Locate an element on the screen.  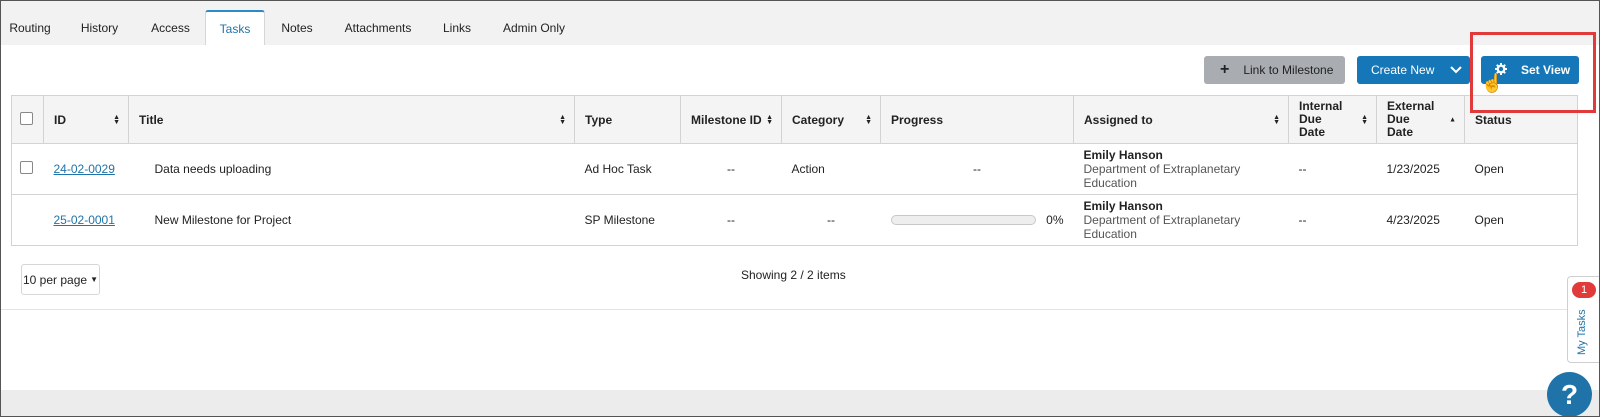
header-select-all is located at coordinates (27, 119).